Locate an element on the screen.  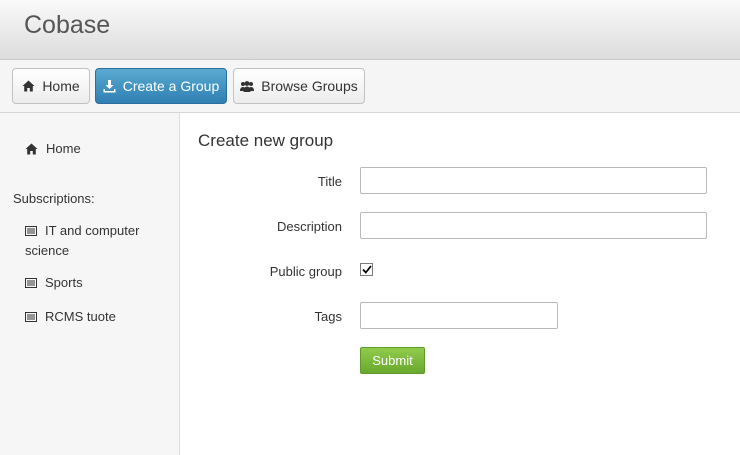
sidebar-item-subscription: RCMS tuote is located at coordinates (95, 317).